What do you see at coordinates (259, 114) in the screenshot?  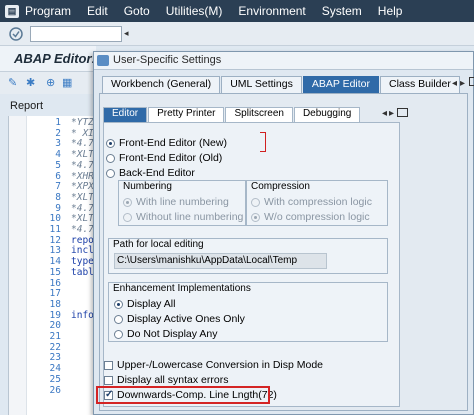 I see `subtab-splitscreen: Splitscreen` at bounding box center [259, 114].